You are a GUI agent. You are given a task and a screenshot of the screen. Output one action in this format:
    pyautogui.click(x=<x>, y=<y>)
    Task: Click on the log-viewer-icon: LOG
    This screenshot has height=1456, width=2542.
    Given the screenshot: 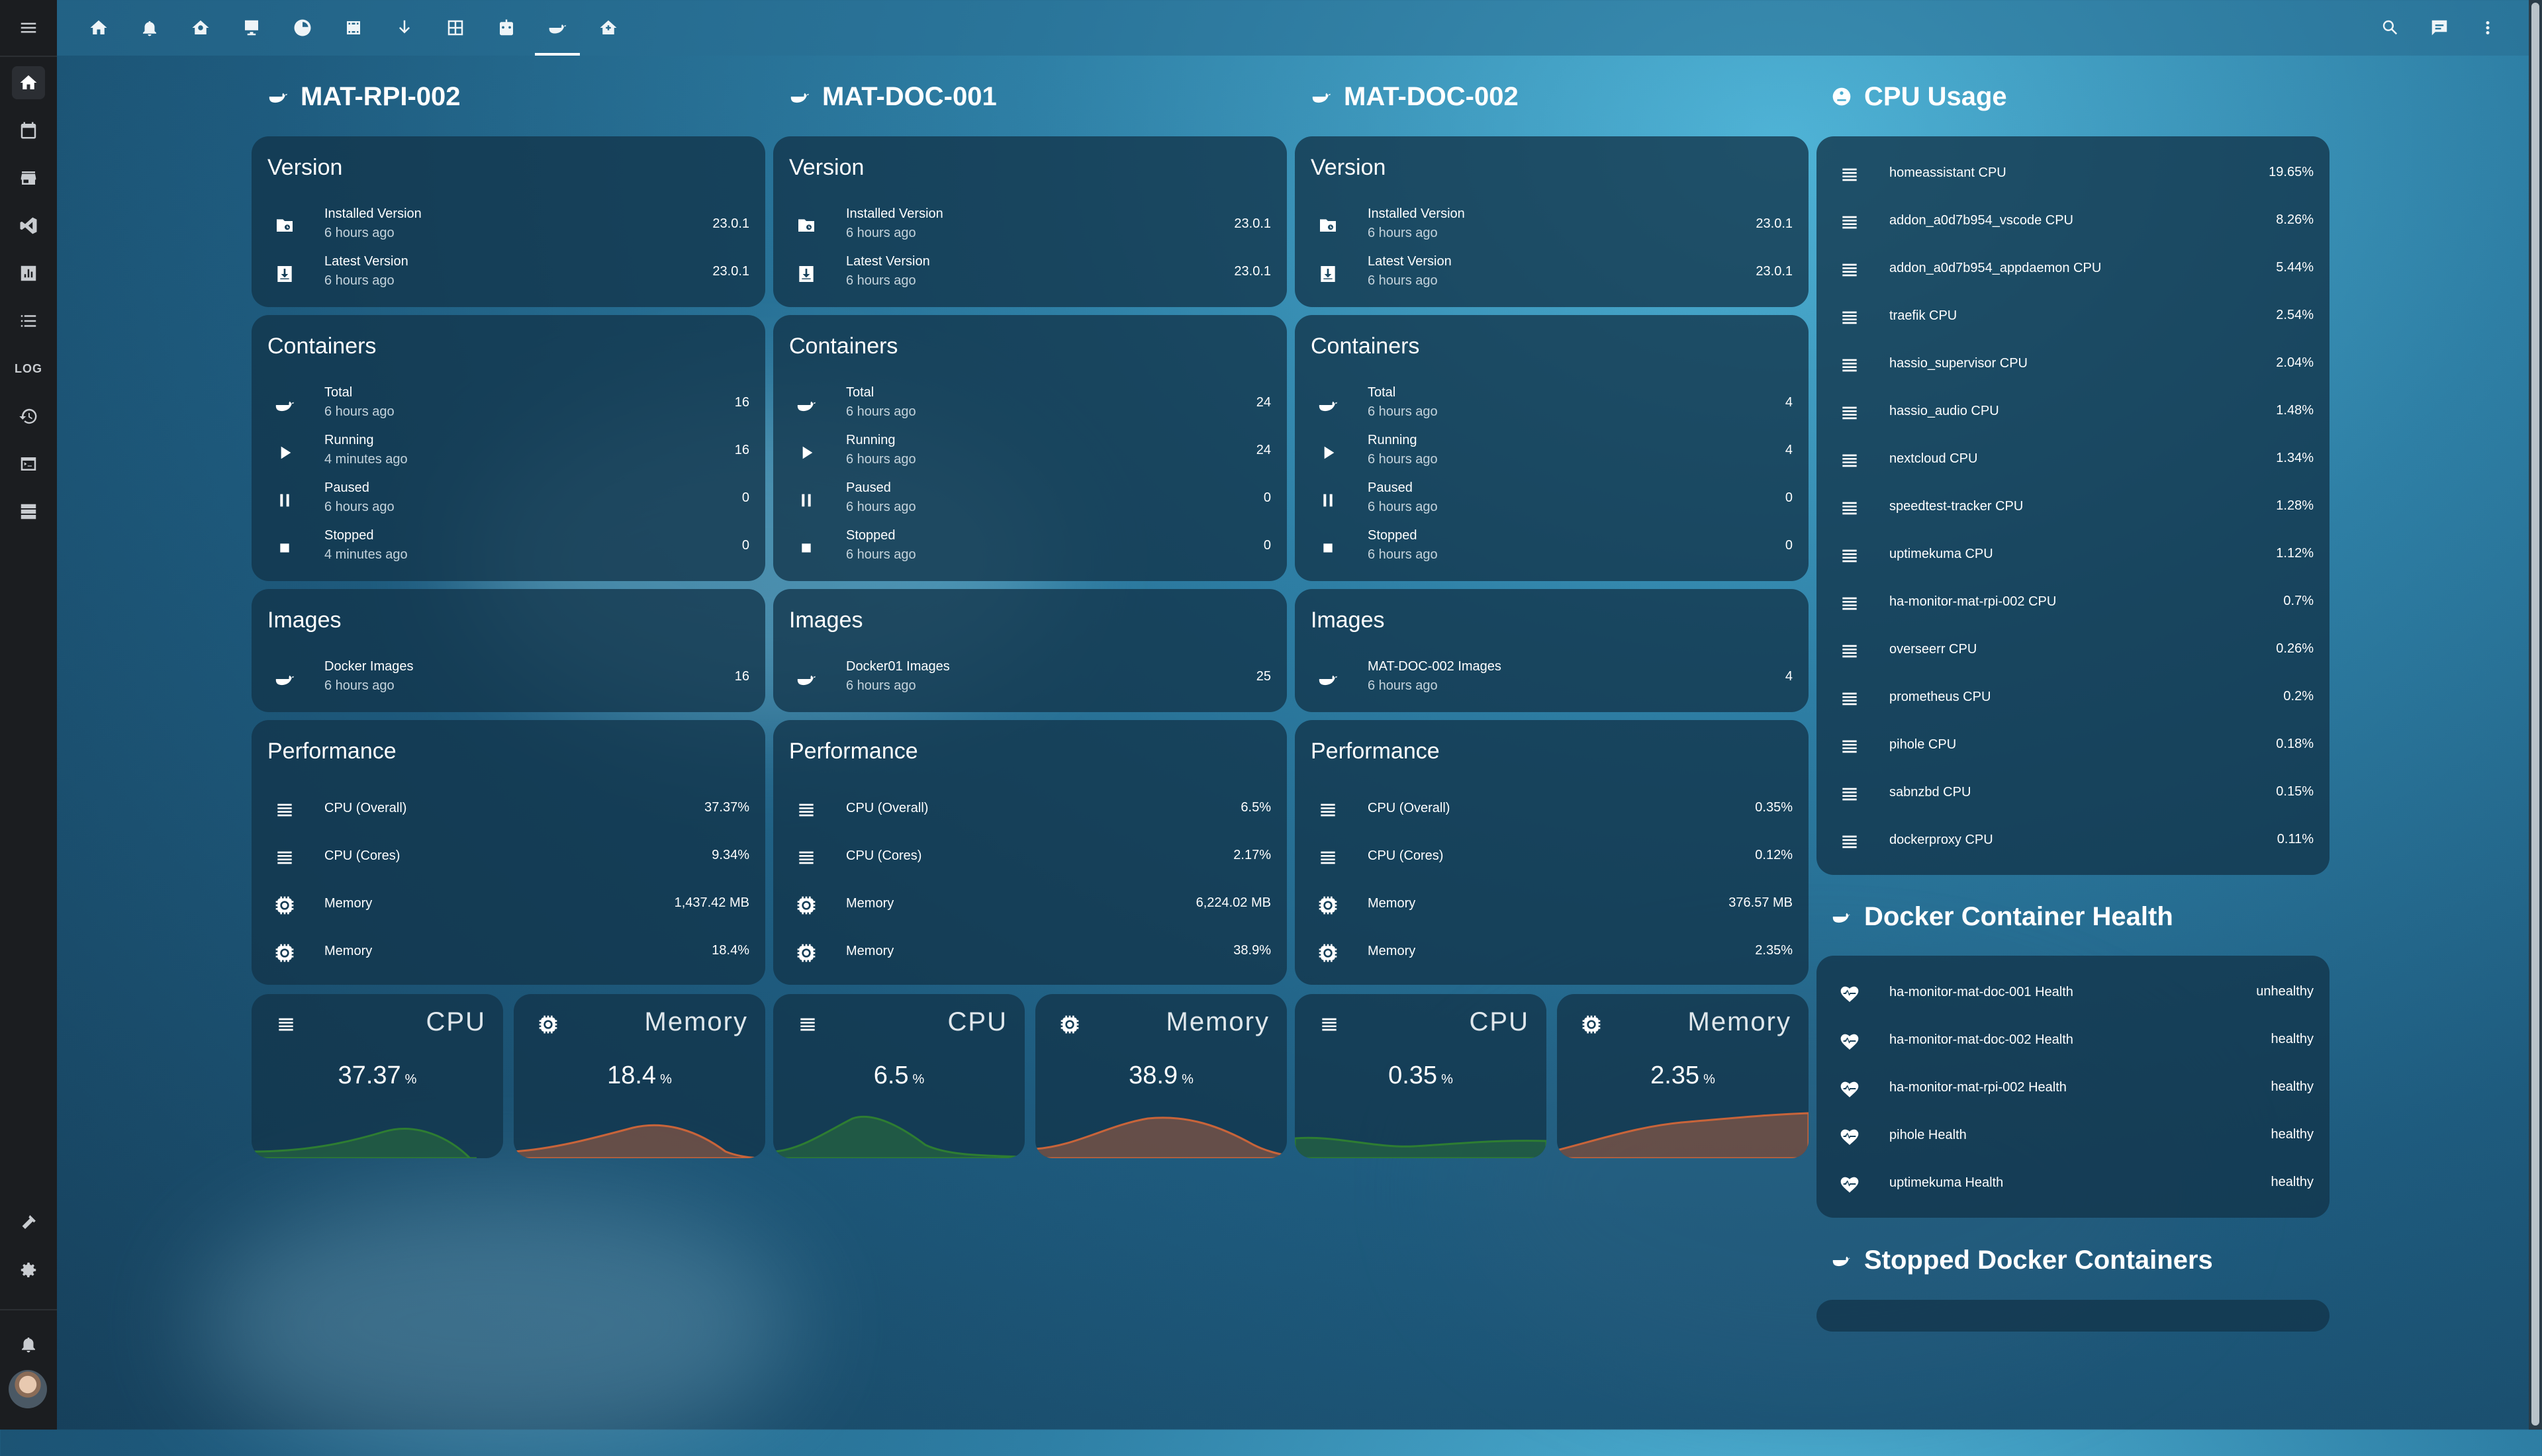 What is the action you would take?
    pyautogui.click(x=28, y=368)
    